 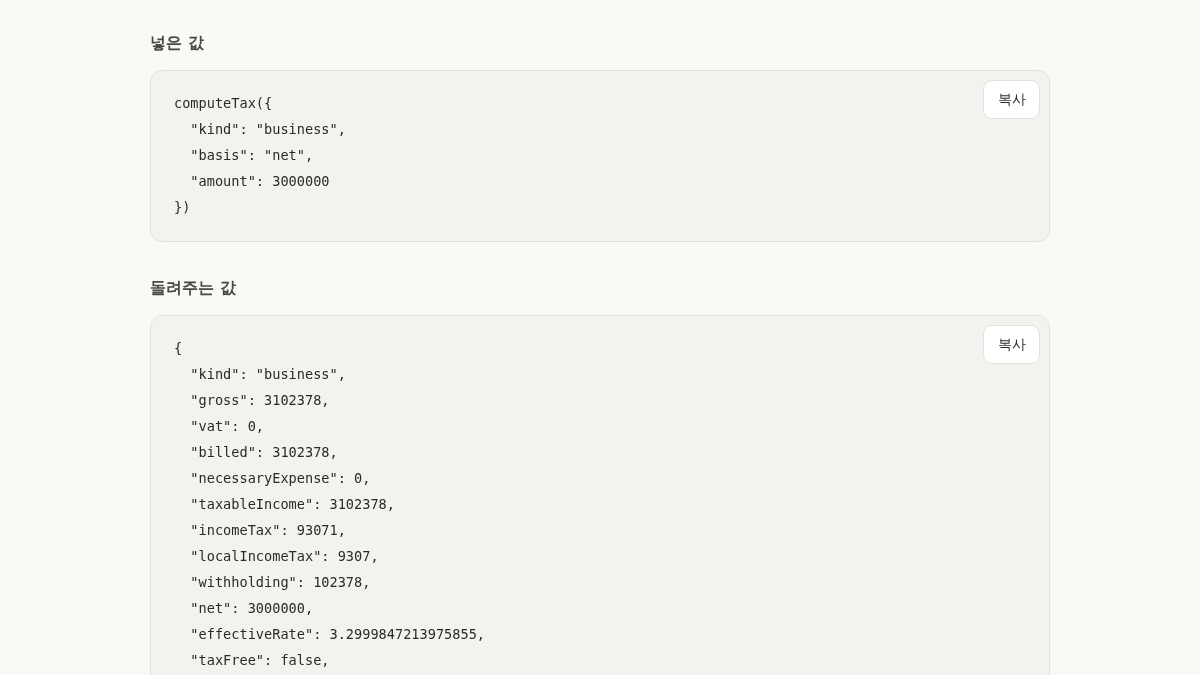 I want to click on code-line: "basis": "net",, so click(x=251, y=155).